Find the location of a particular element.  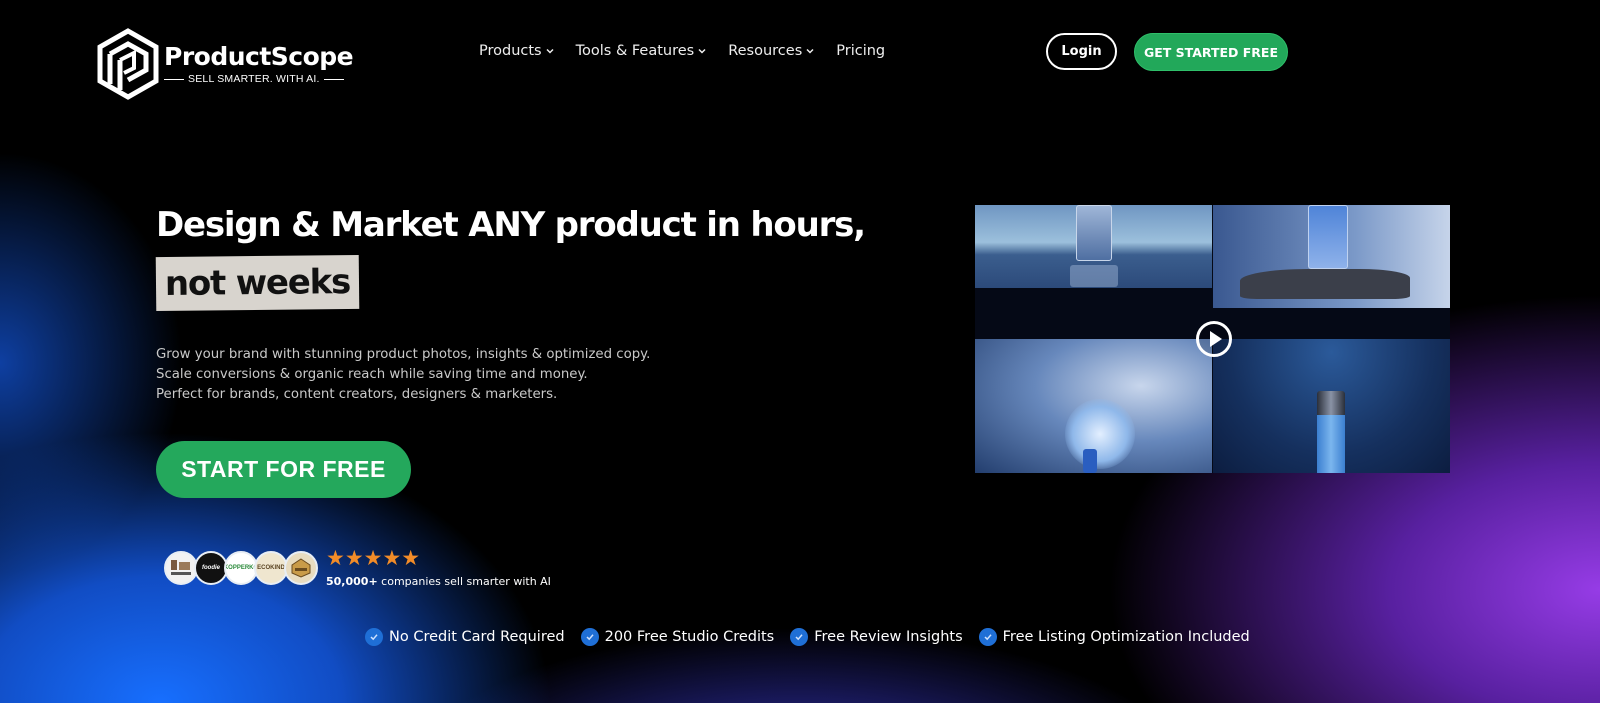

customer-logo: ECOKIND is located at coordinates (271, 568).